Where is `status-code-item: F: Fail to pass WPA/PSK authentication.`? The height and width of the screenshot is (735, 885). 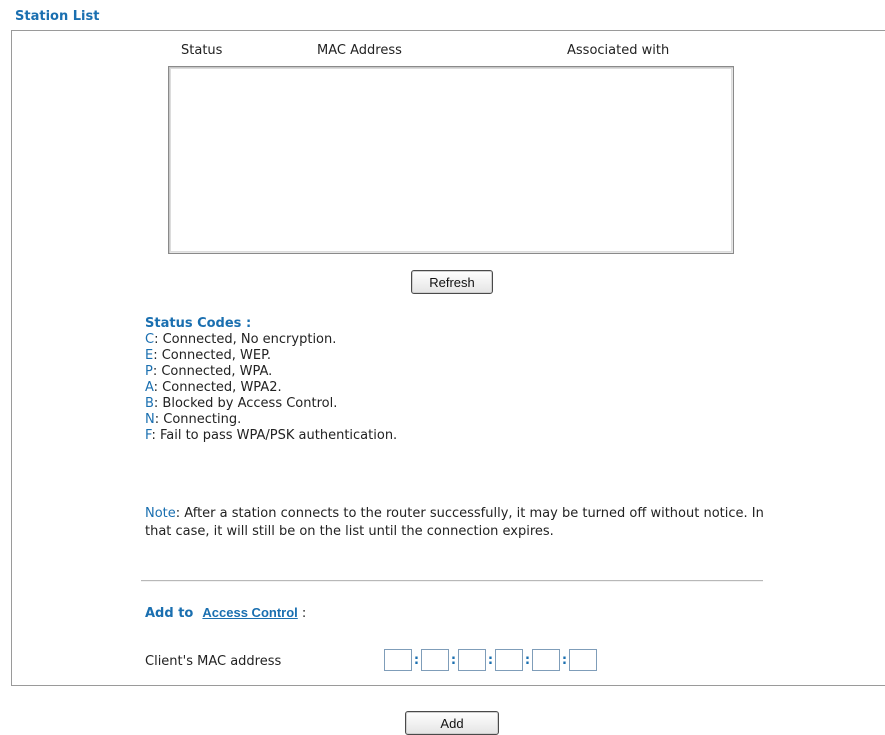 status-code-item: F: Fail to pass WPA/PSK authentication. is located at coordinates (271, 436).